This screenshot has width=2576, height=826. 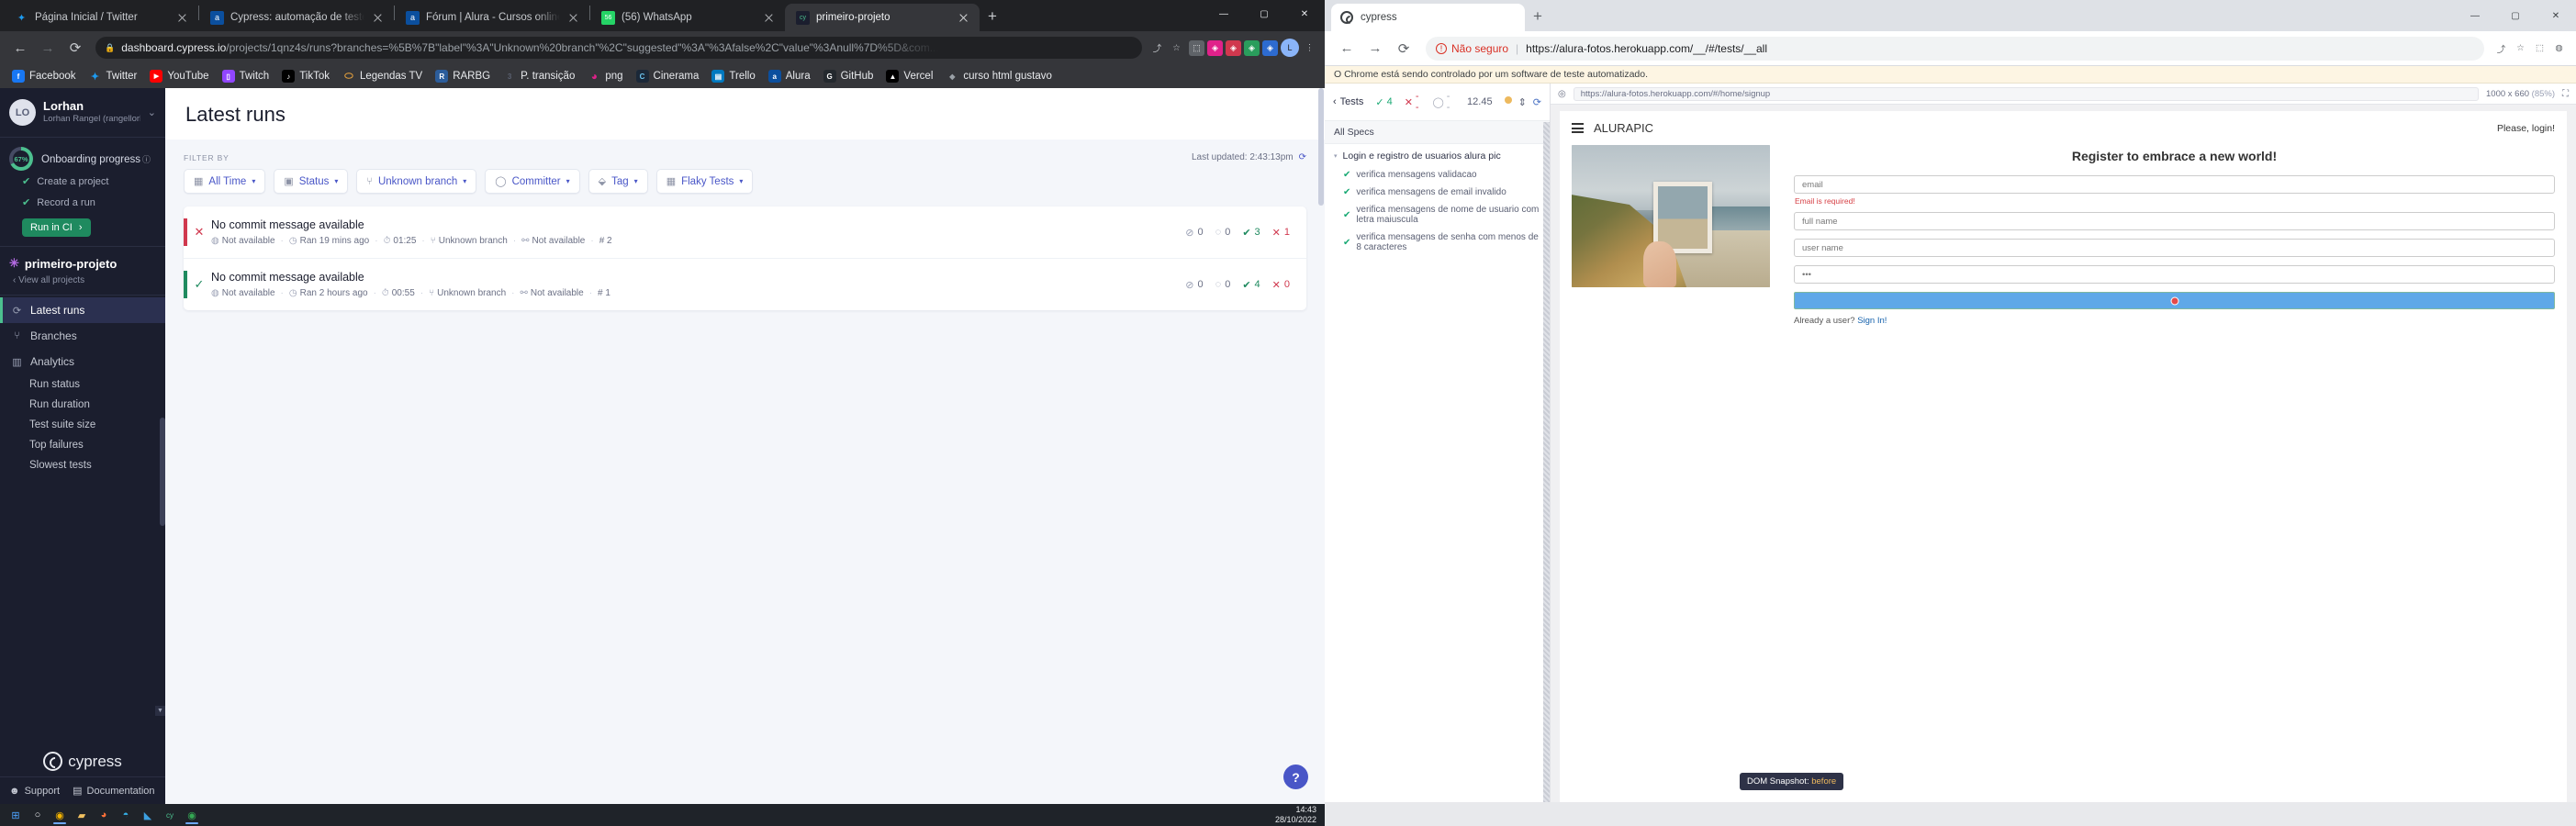 What do you see at coordinates (82, 113) in the screenshot?
I see `user-account-block: LO Lorhan Lorhan Rangel (rangellorhan) ⌄` at bounding box center [82, 113].